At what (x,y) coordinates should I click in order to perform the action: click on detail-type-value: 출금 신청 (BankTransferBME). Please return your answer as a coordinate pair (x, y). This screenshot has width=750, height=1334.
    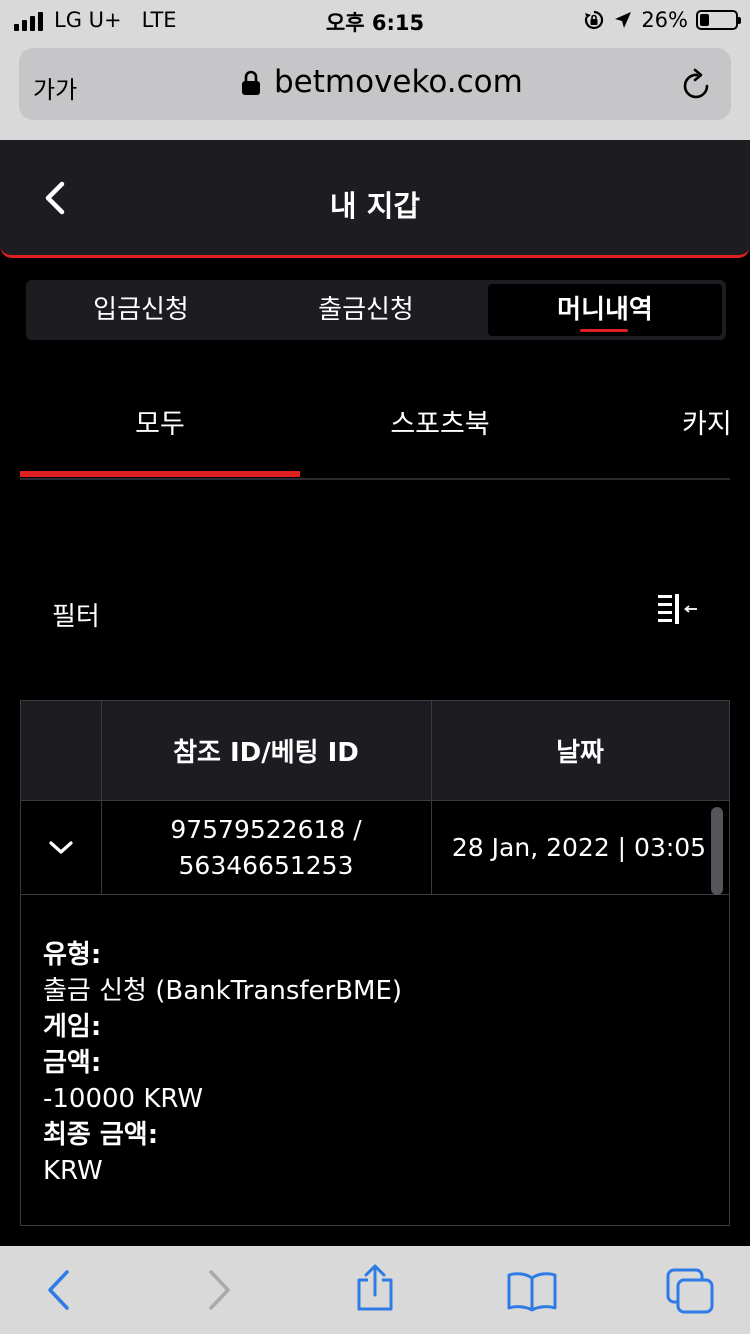
    Looking at the image, I should click on (223, 991).